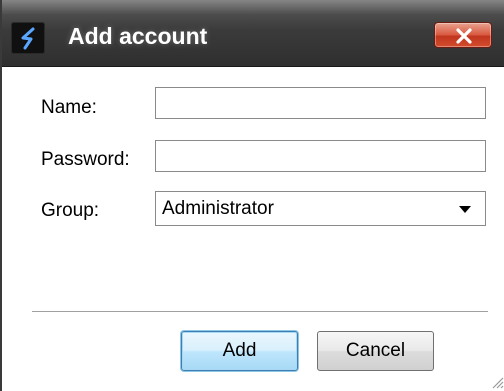 This screenshot has width=504, height=391. I want to click on resize-grip-icon, so click(497, 382).